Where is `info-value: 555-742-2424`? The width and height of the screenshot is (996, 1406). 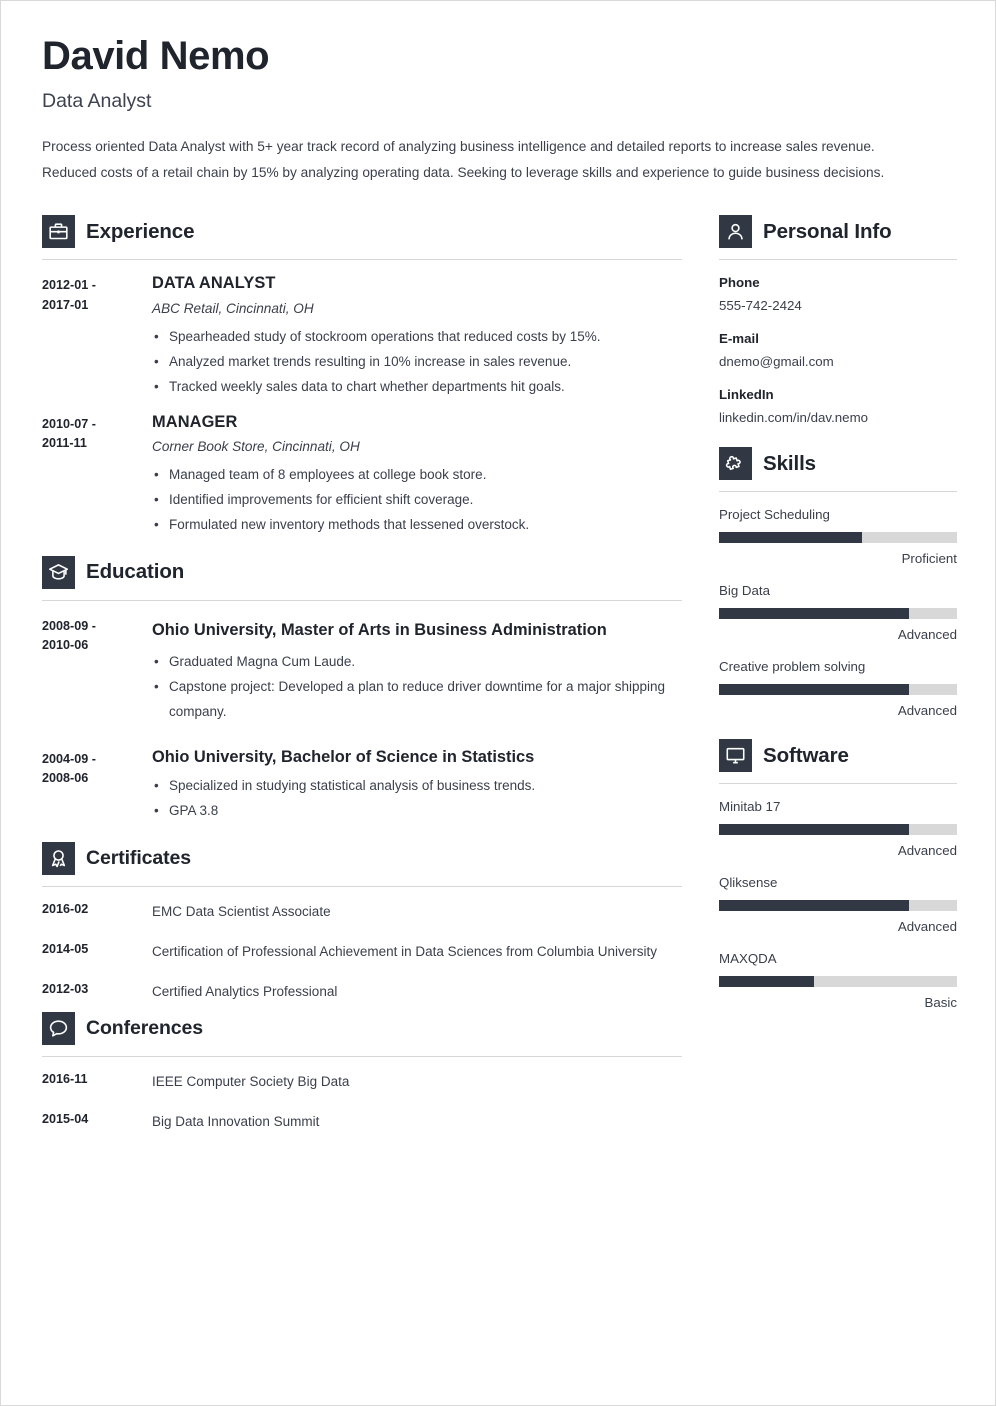 info-value: 555-742-2424 is located at coordinates (838, 305).